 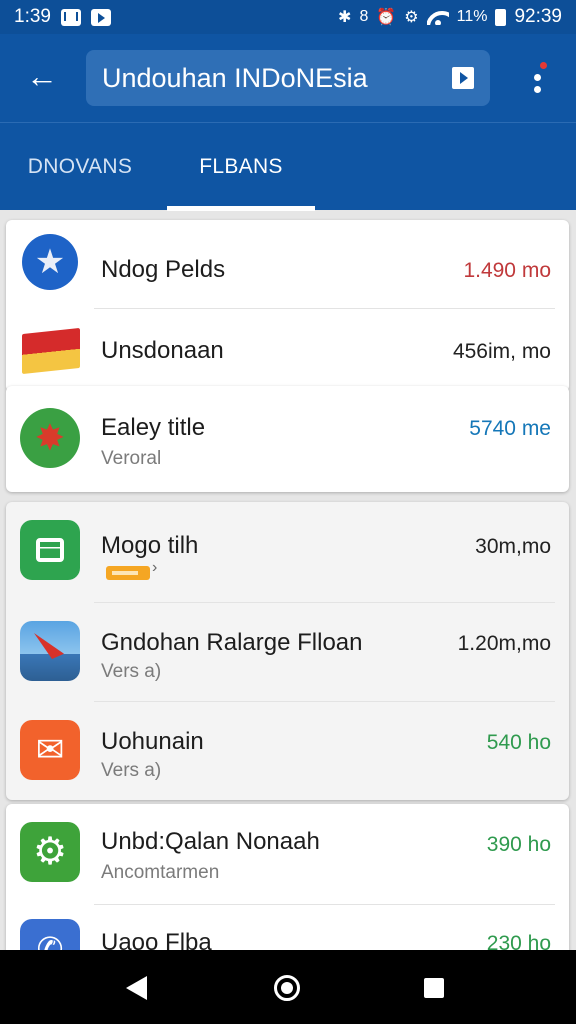 I want to click on list-item: Uohunain Vers a) 540 ho, so click(x=287, y=751).